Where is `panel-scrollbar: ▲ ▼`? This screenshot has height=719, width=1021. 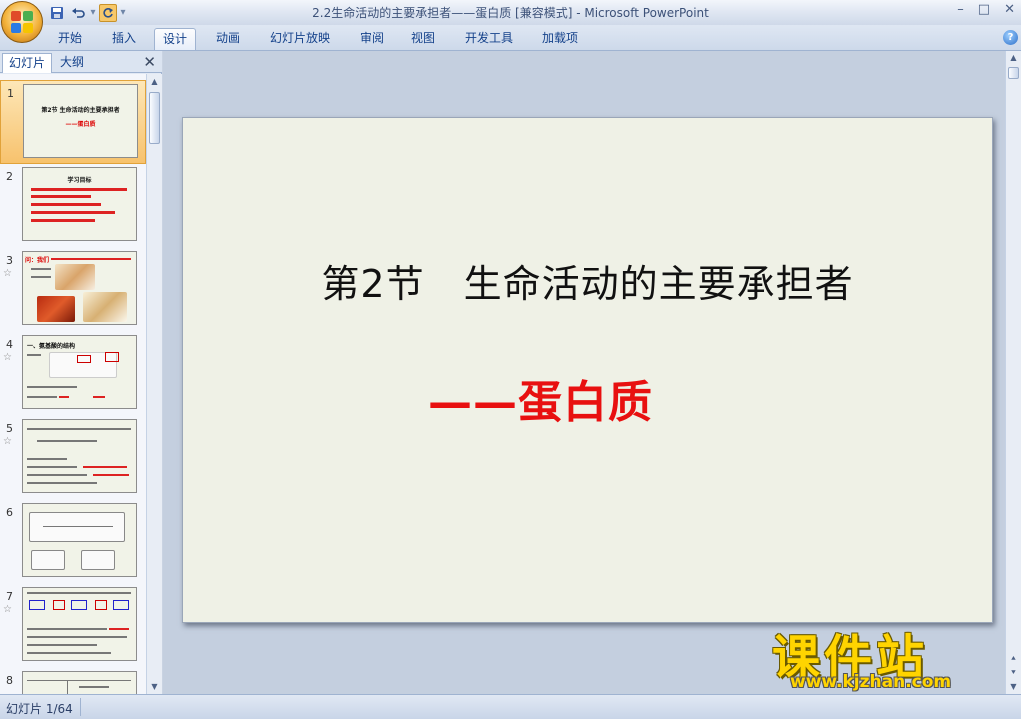
panel-scrollbar: ▲ ▼ is located at coordinates (154, 384).